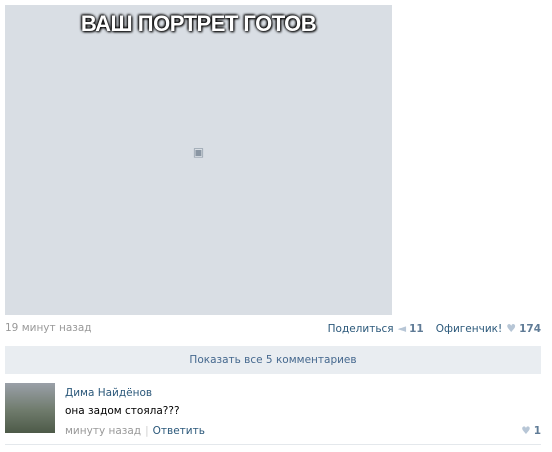 Image resolution: width=552 pixels, height=452 pixels. I want to click on post-time: 19 минут назад, so click(48, 328).